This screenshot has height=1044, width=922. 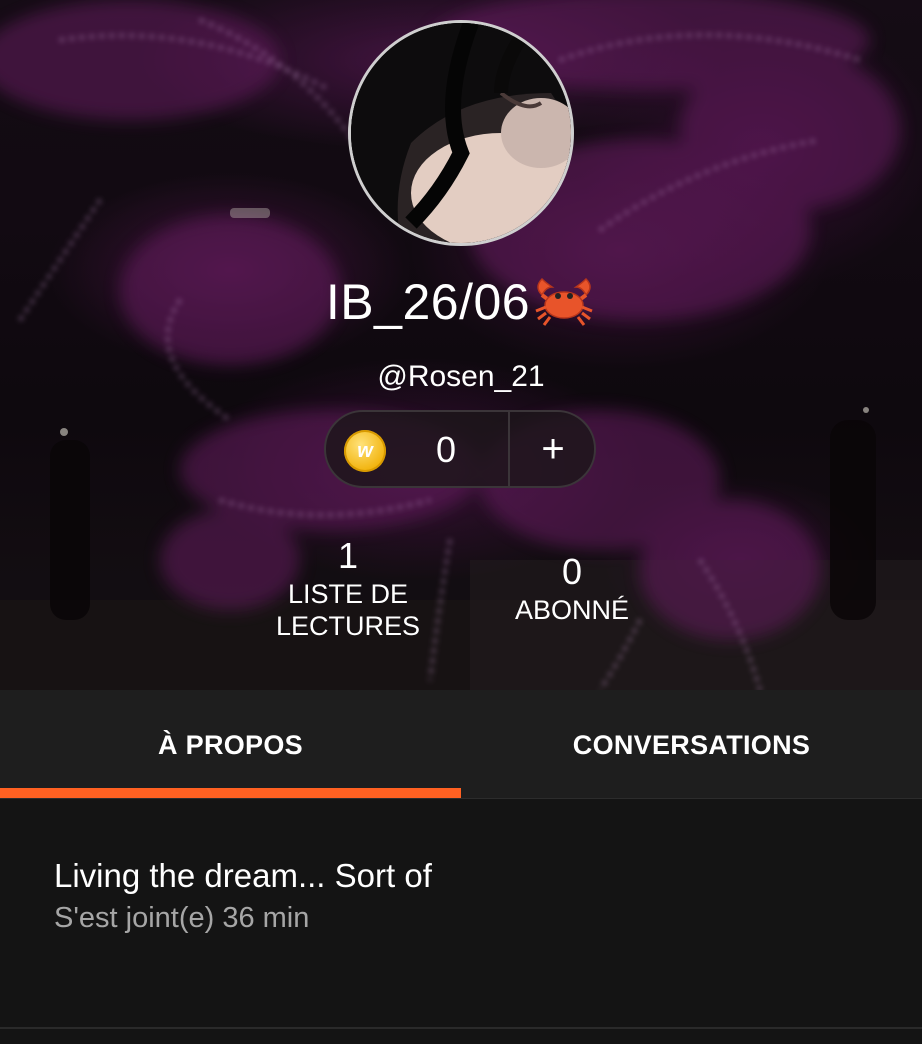 What do you see at coordinates (461, 1028) in the screenshot?
I see `section-divider` at bounding box center [461, 1028].